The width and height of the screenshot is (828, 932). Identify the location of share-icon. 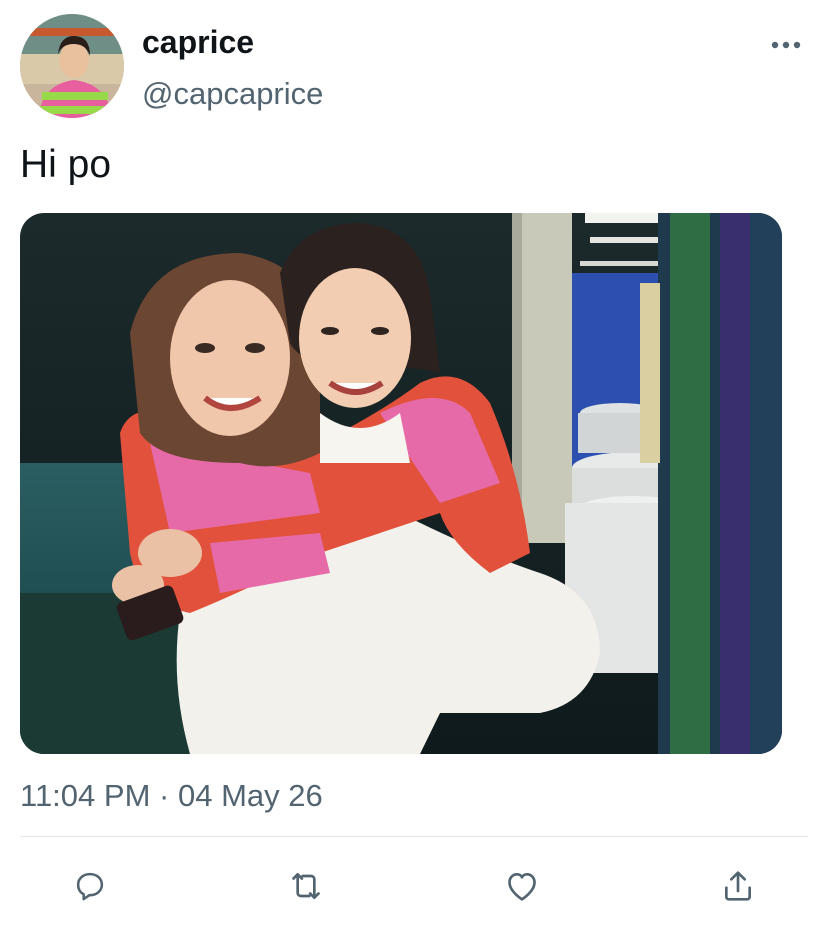
(738, 886).